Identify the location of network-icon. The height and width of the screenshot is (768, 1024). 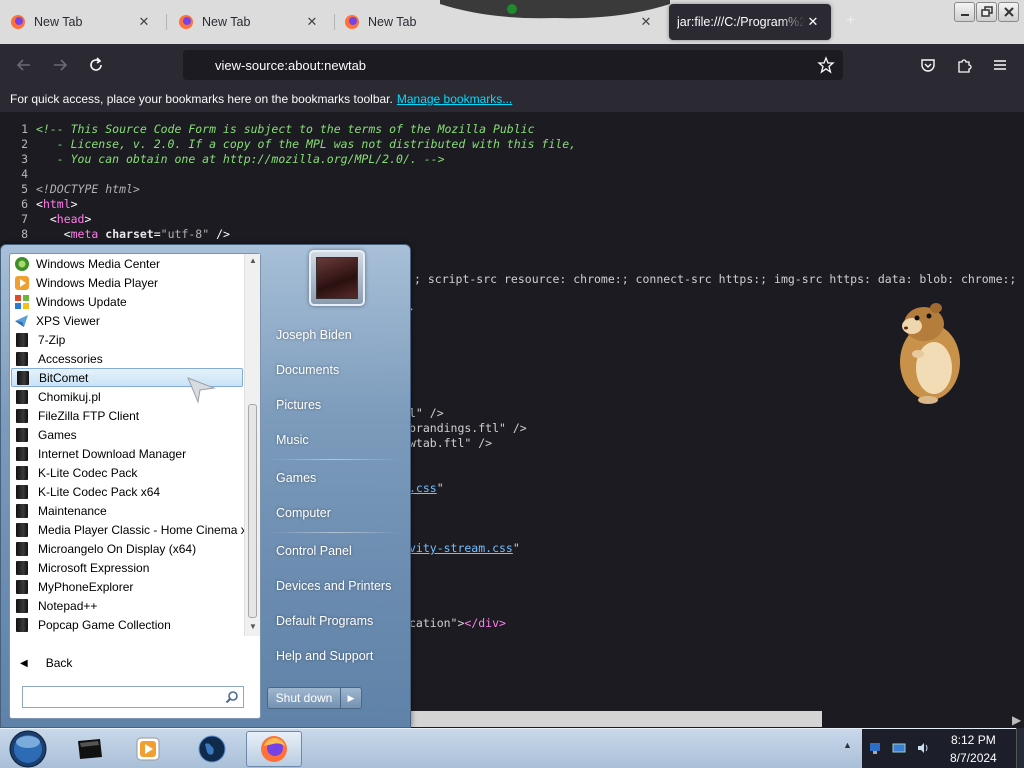
(875, 748).